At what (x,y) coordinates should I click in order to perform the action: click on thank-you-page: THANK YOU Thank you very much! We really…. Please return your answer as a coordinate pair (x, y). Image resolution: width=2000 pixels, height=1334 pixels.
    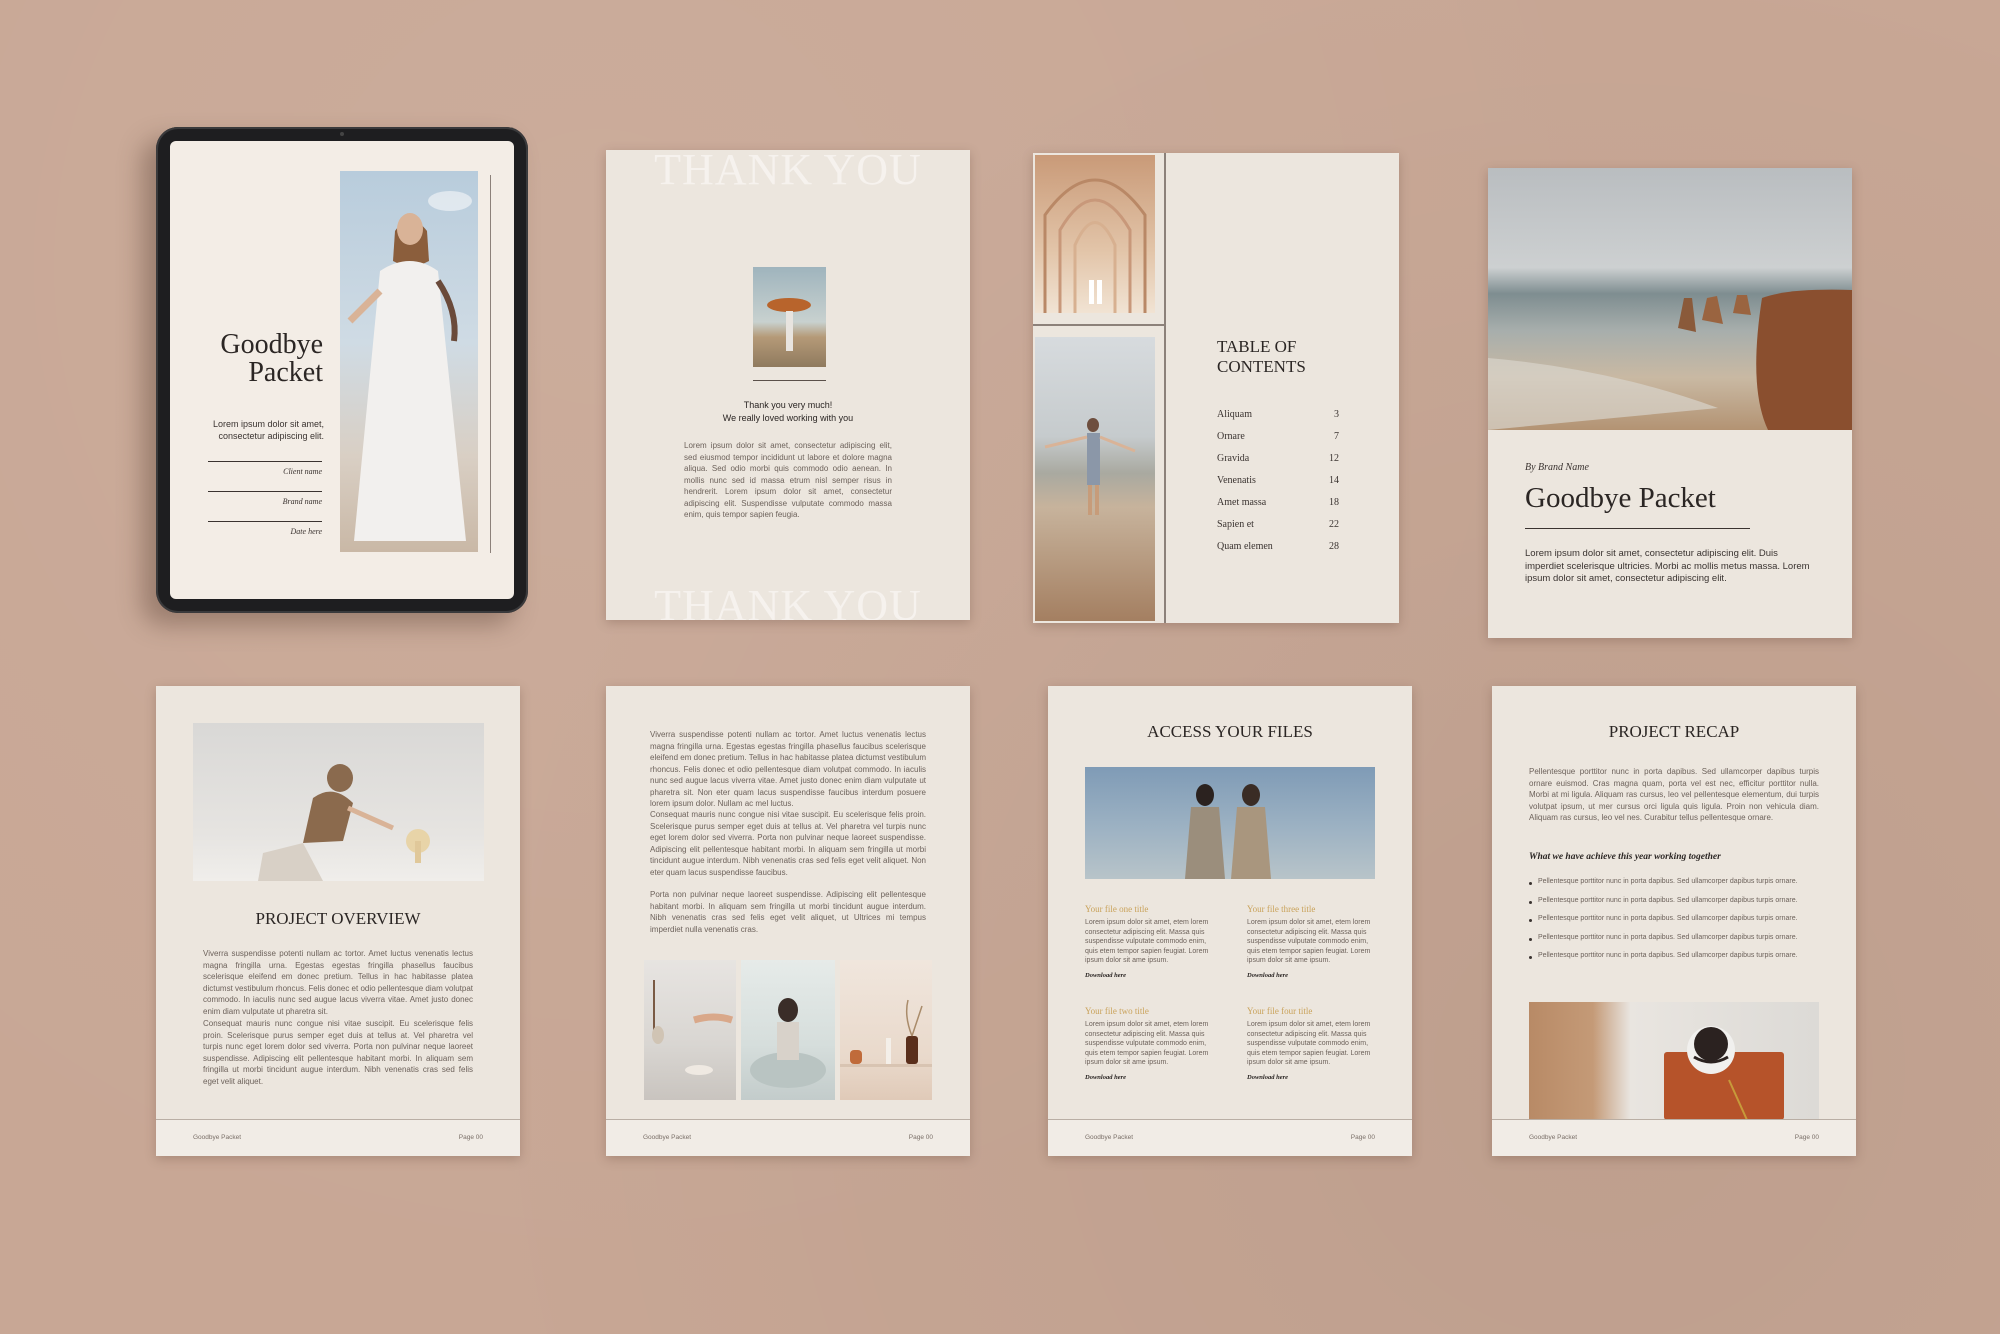
    Looking at the image, I should click on (788, 385).